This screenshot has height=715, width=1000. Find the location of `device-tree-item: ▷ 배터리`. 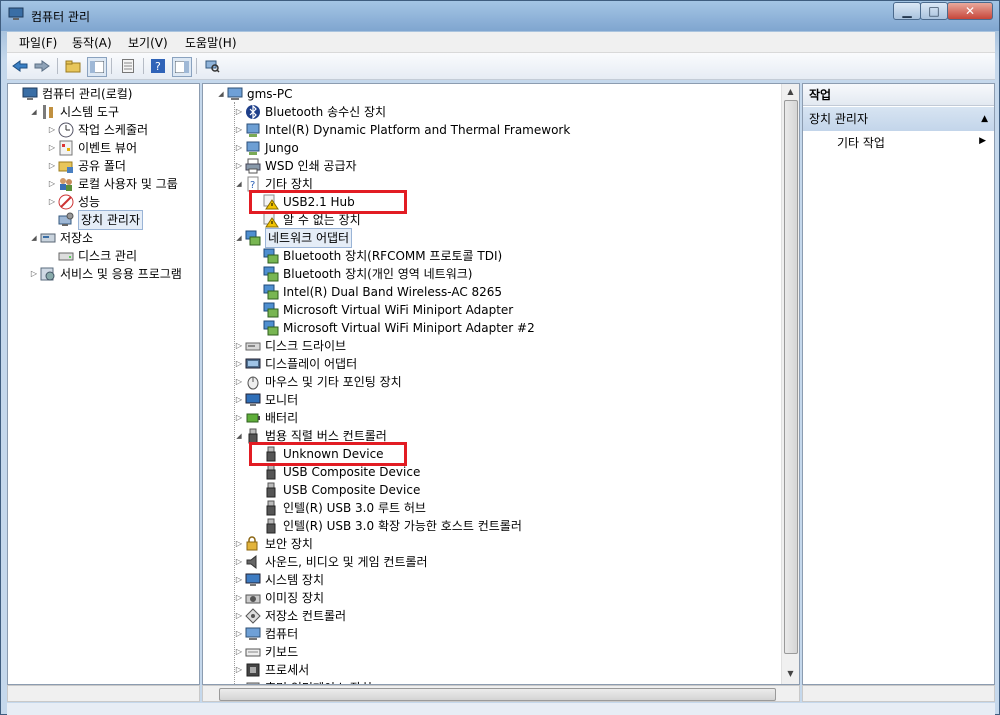

device-tree-item: ▷ 배터리 is located at coordinates (265, 418).